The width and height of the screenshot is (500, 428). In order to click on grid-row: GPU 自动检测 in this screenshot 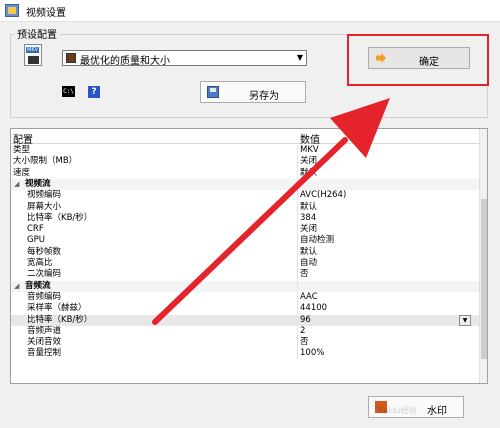, I will do `click(247, 241)`.